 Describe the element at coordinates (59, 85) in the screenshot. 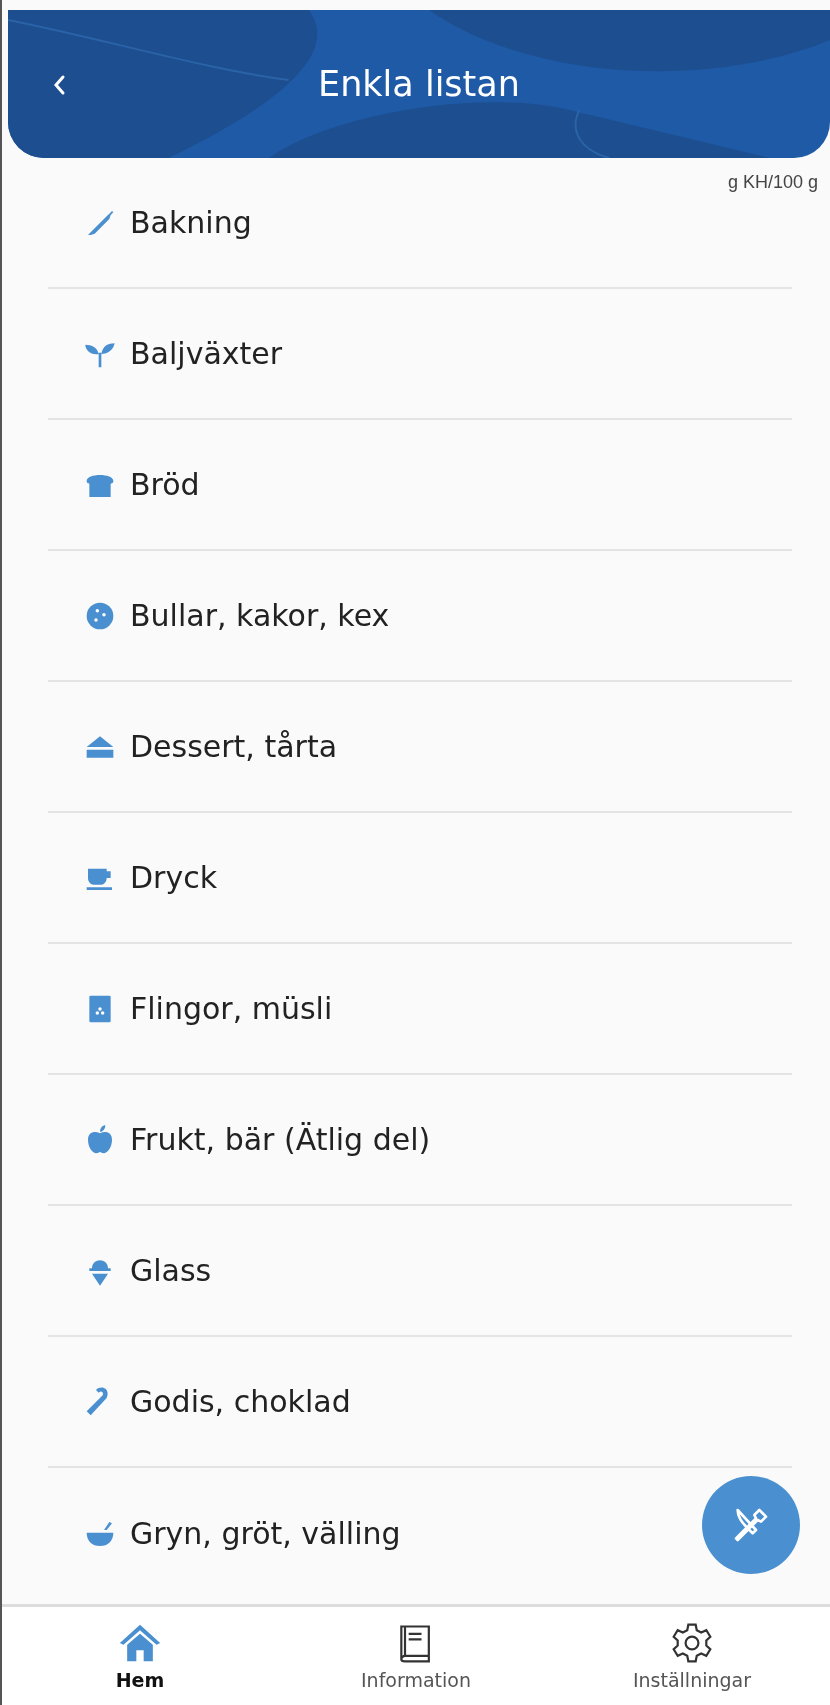

I see `back-icon` at that location.